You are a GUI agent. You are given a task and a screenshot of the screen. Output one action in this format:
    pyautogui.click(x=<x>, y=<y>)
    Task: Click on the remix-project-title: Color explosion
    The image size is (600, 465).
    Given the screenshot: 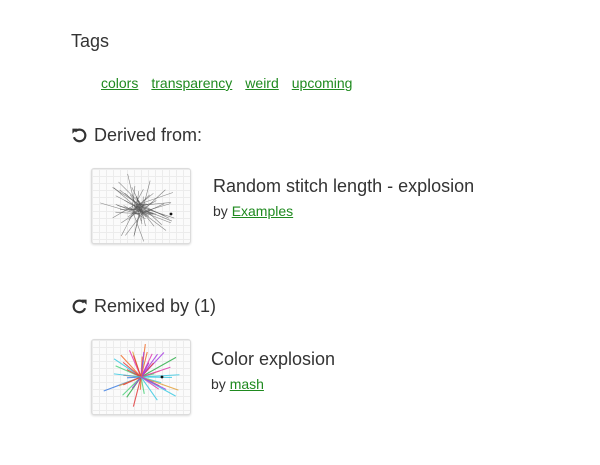 What is the action you would take?
    pyautogui.click(x=273, y=359)
    